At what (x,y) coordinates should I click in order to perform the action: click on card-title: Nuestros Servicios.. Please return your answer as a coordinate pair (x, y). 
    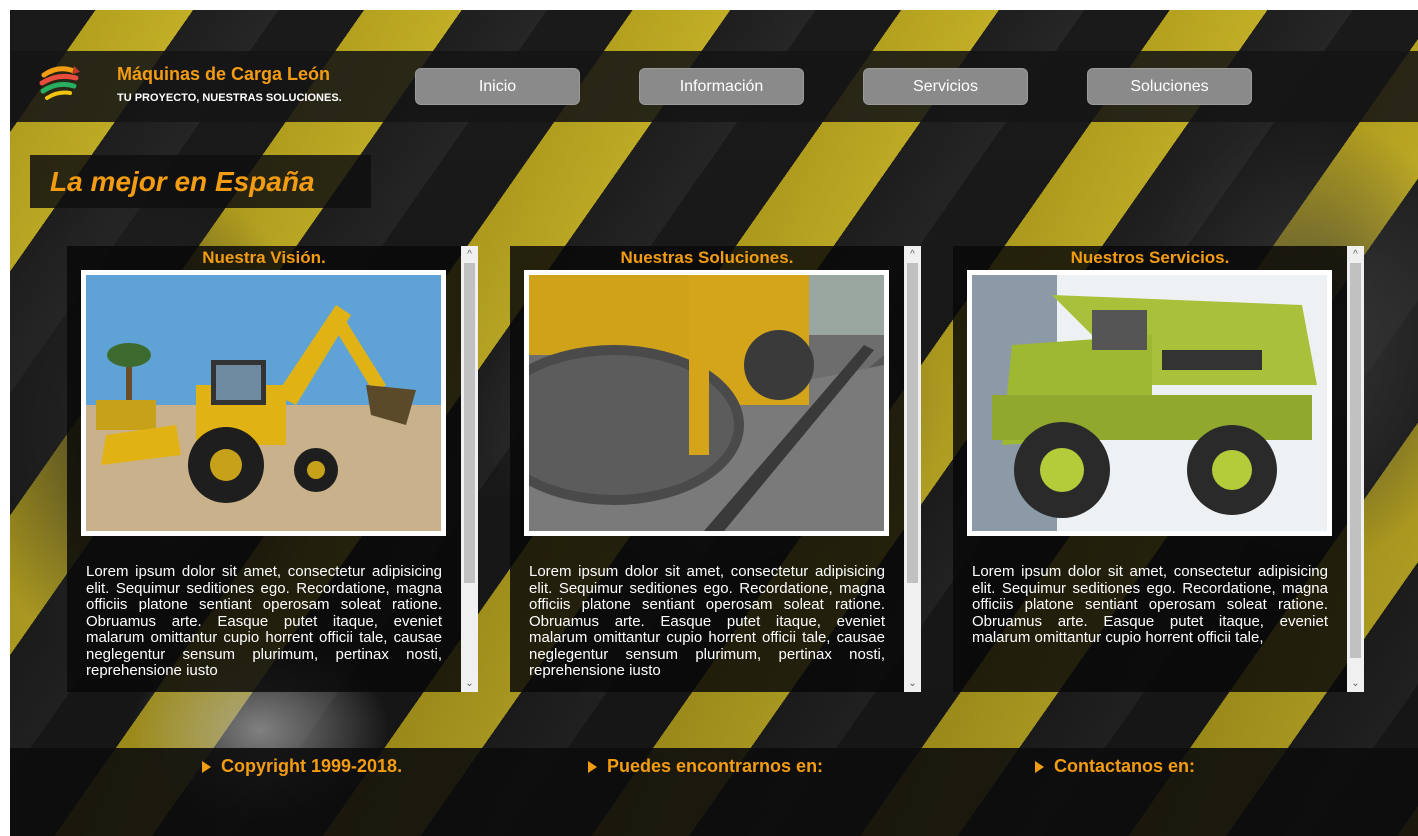
    Looking at the image, I should click on (1150, 257).